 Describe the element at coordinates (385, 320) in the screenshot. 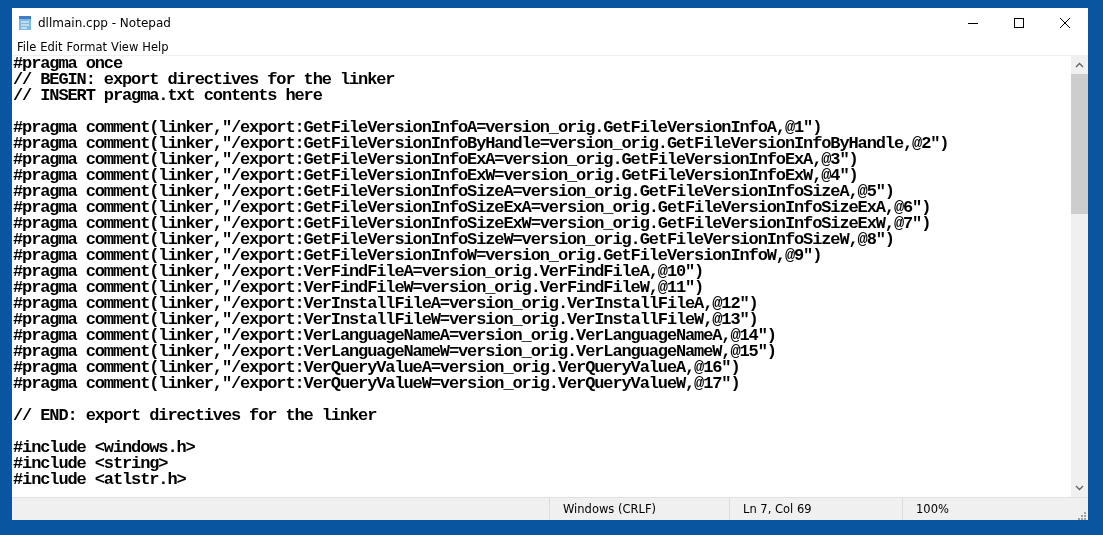

I see `code-line: #pragma comment(linker,"/export:VerInstallFileW=version_orig.VerInstallFileW,@13")` at that location.